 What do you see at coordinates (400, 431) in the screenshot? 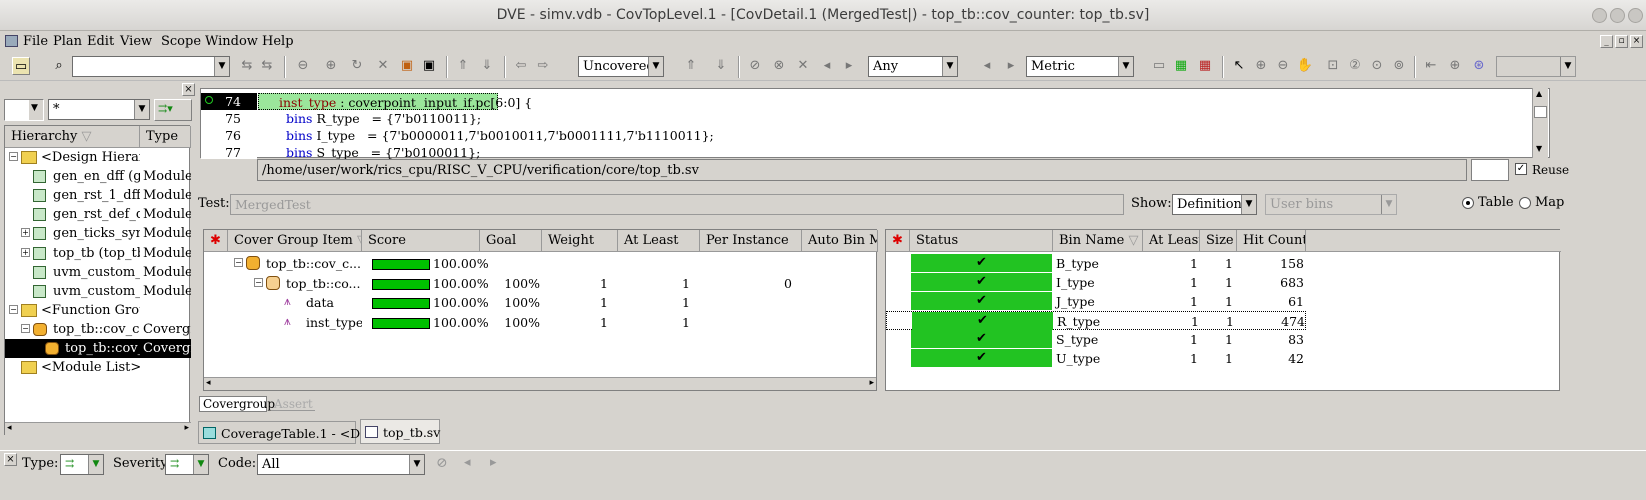
I see `doc-tab-top-tb: top_tb.sv` at bounding box center [400, 431].